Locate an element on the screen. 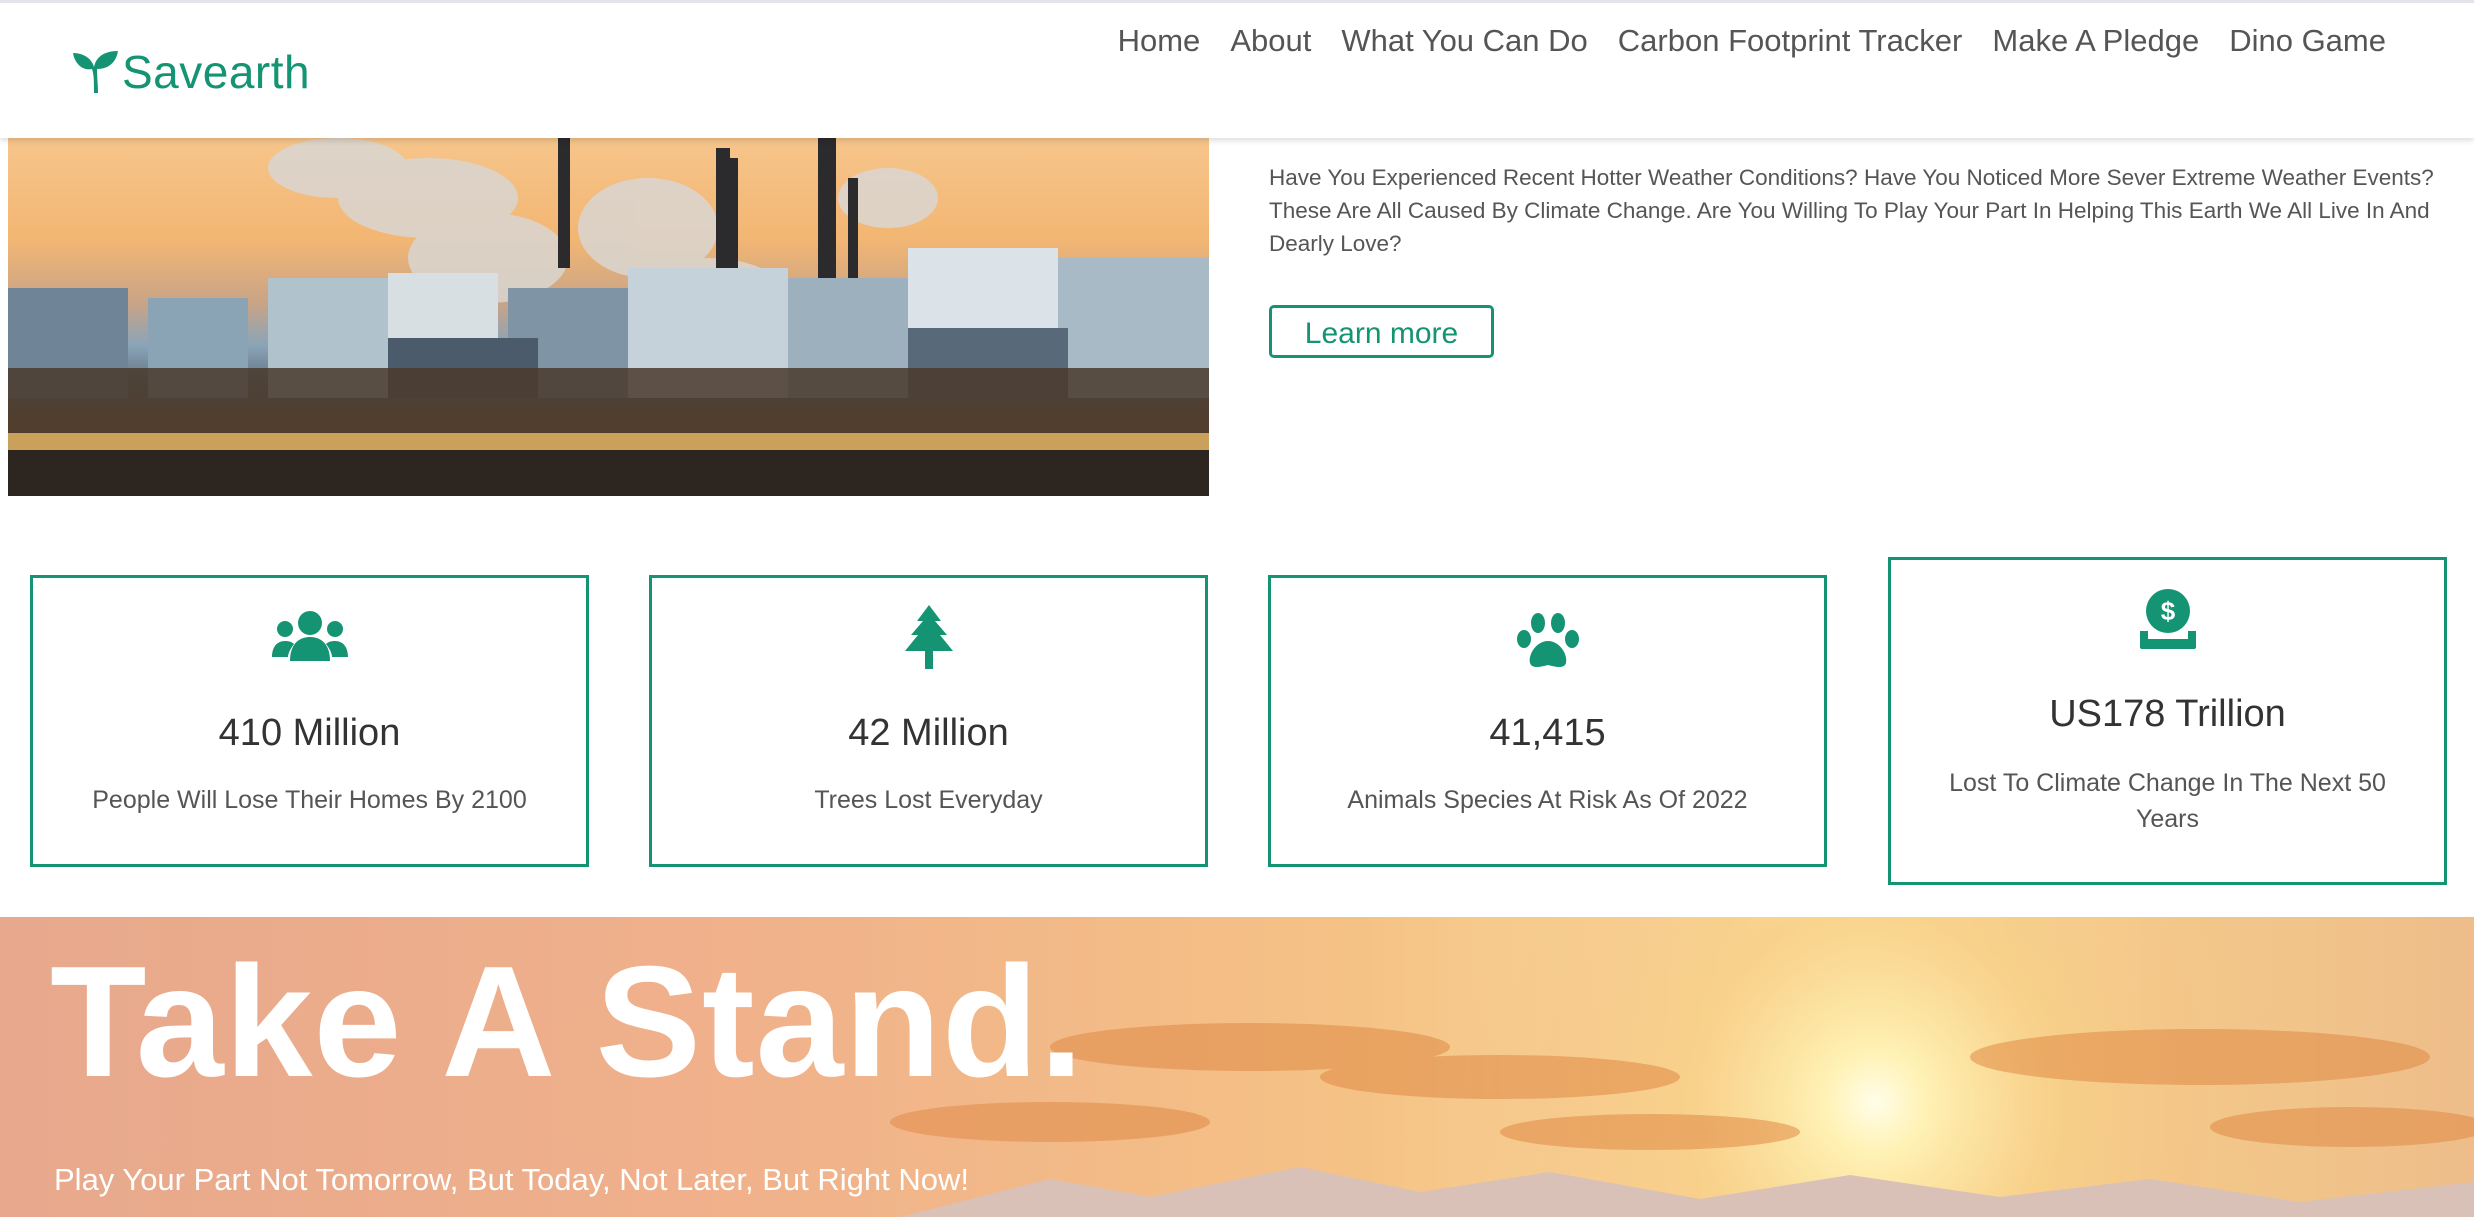  learn-more-button: Learn more is located at coordinates (1381, 331).